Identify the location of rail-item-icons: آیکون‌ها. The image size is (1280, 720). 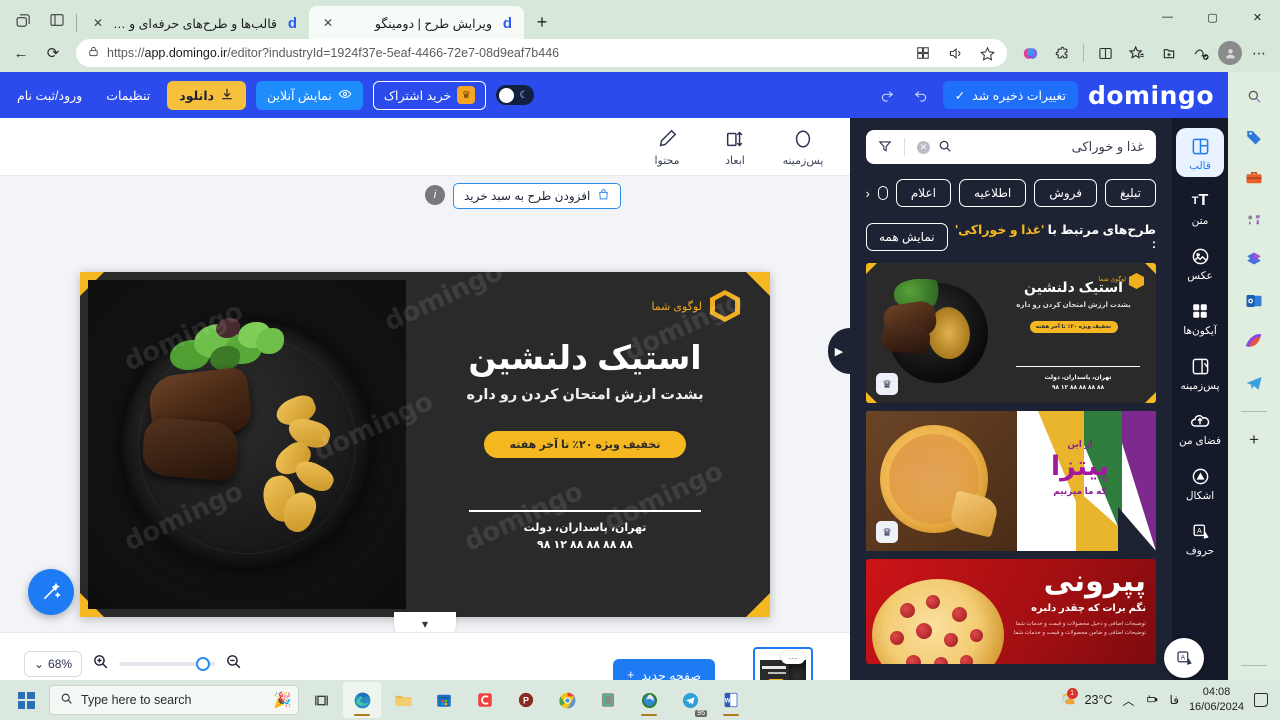
(1200, 317).